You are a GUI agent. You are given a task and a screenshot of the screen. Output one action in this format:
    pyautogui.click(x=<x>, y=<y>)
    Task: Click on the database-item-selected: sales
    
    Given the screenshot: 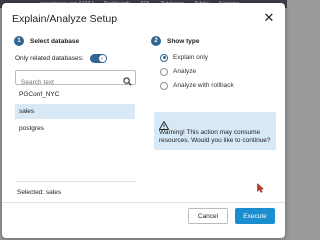 What is the action you would take?
    pyautogui.click(x=75, y=111)
    